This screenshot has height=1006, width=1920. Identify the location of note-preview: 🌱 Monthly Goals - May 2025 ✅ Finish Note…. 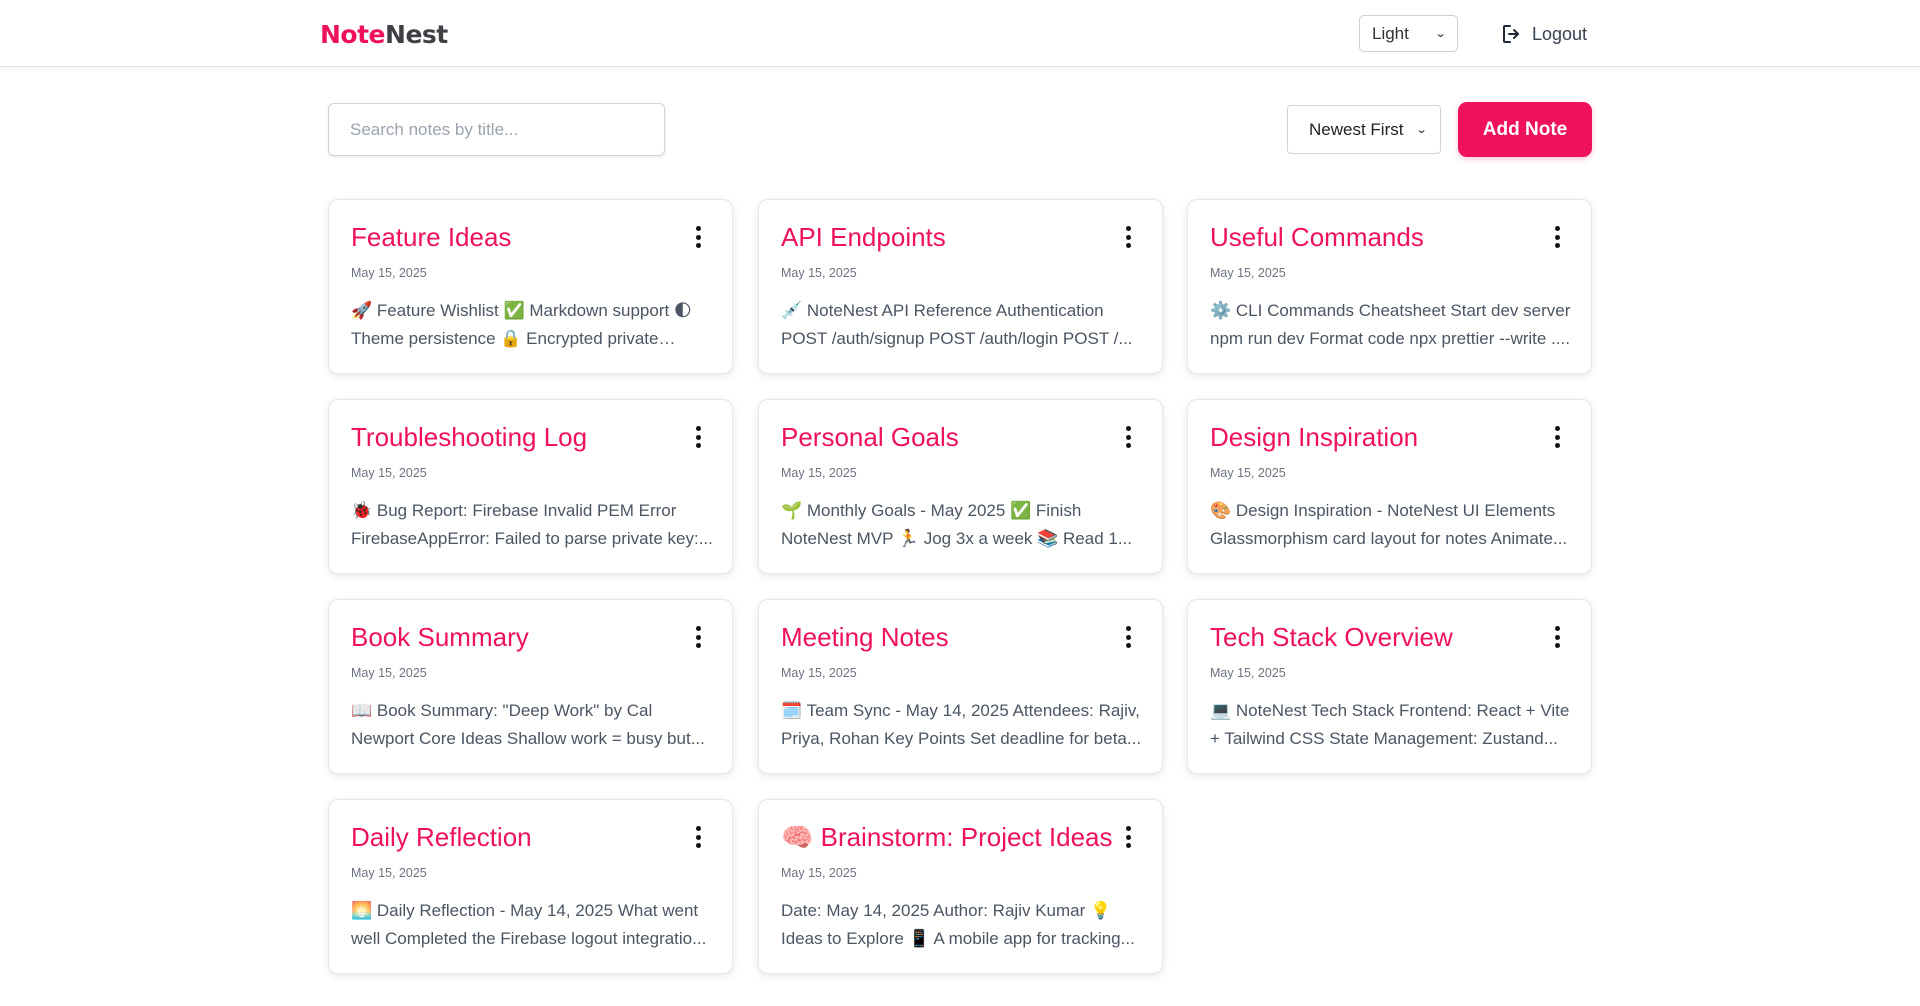
(957, 524).